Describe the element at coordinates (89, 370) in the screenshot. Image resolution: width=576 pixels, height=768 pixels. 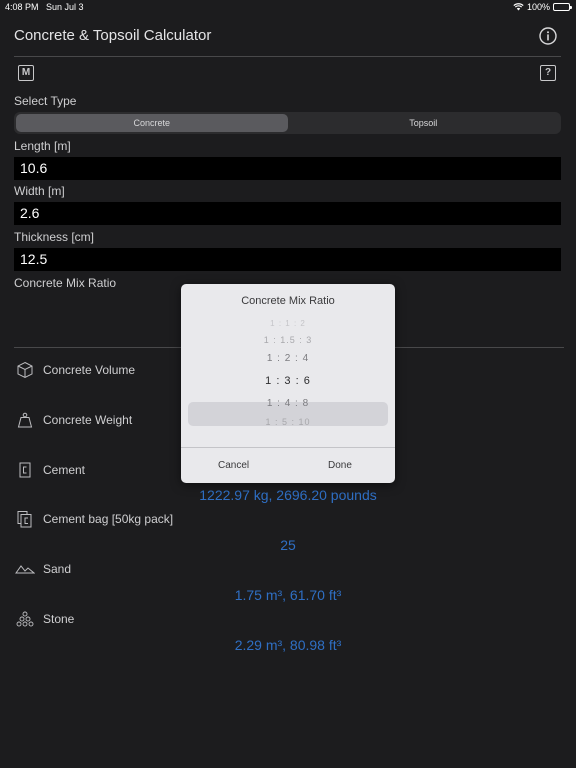
I see `result-label: Concrete Volume` at that location.